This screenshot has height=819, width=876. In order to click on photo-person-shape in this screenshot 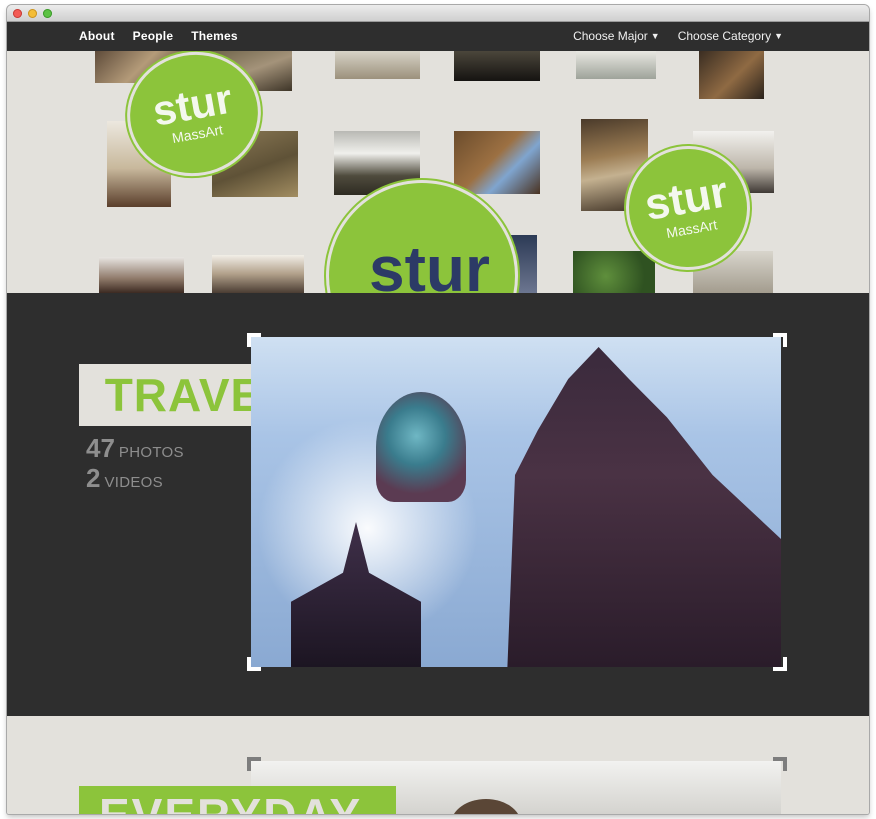, I will do `click(486, 806)`.